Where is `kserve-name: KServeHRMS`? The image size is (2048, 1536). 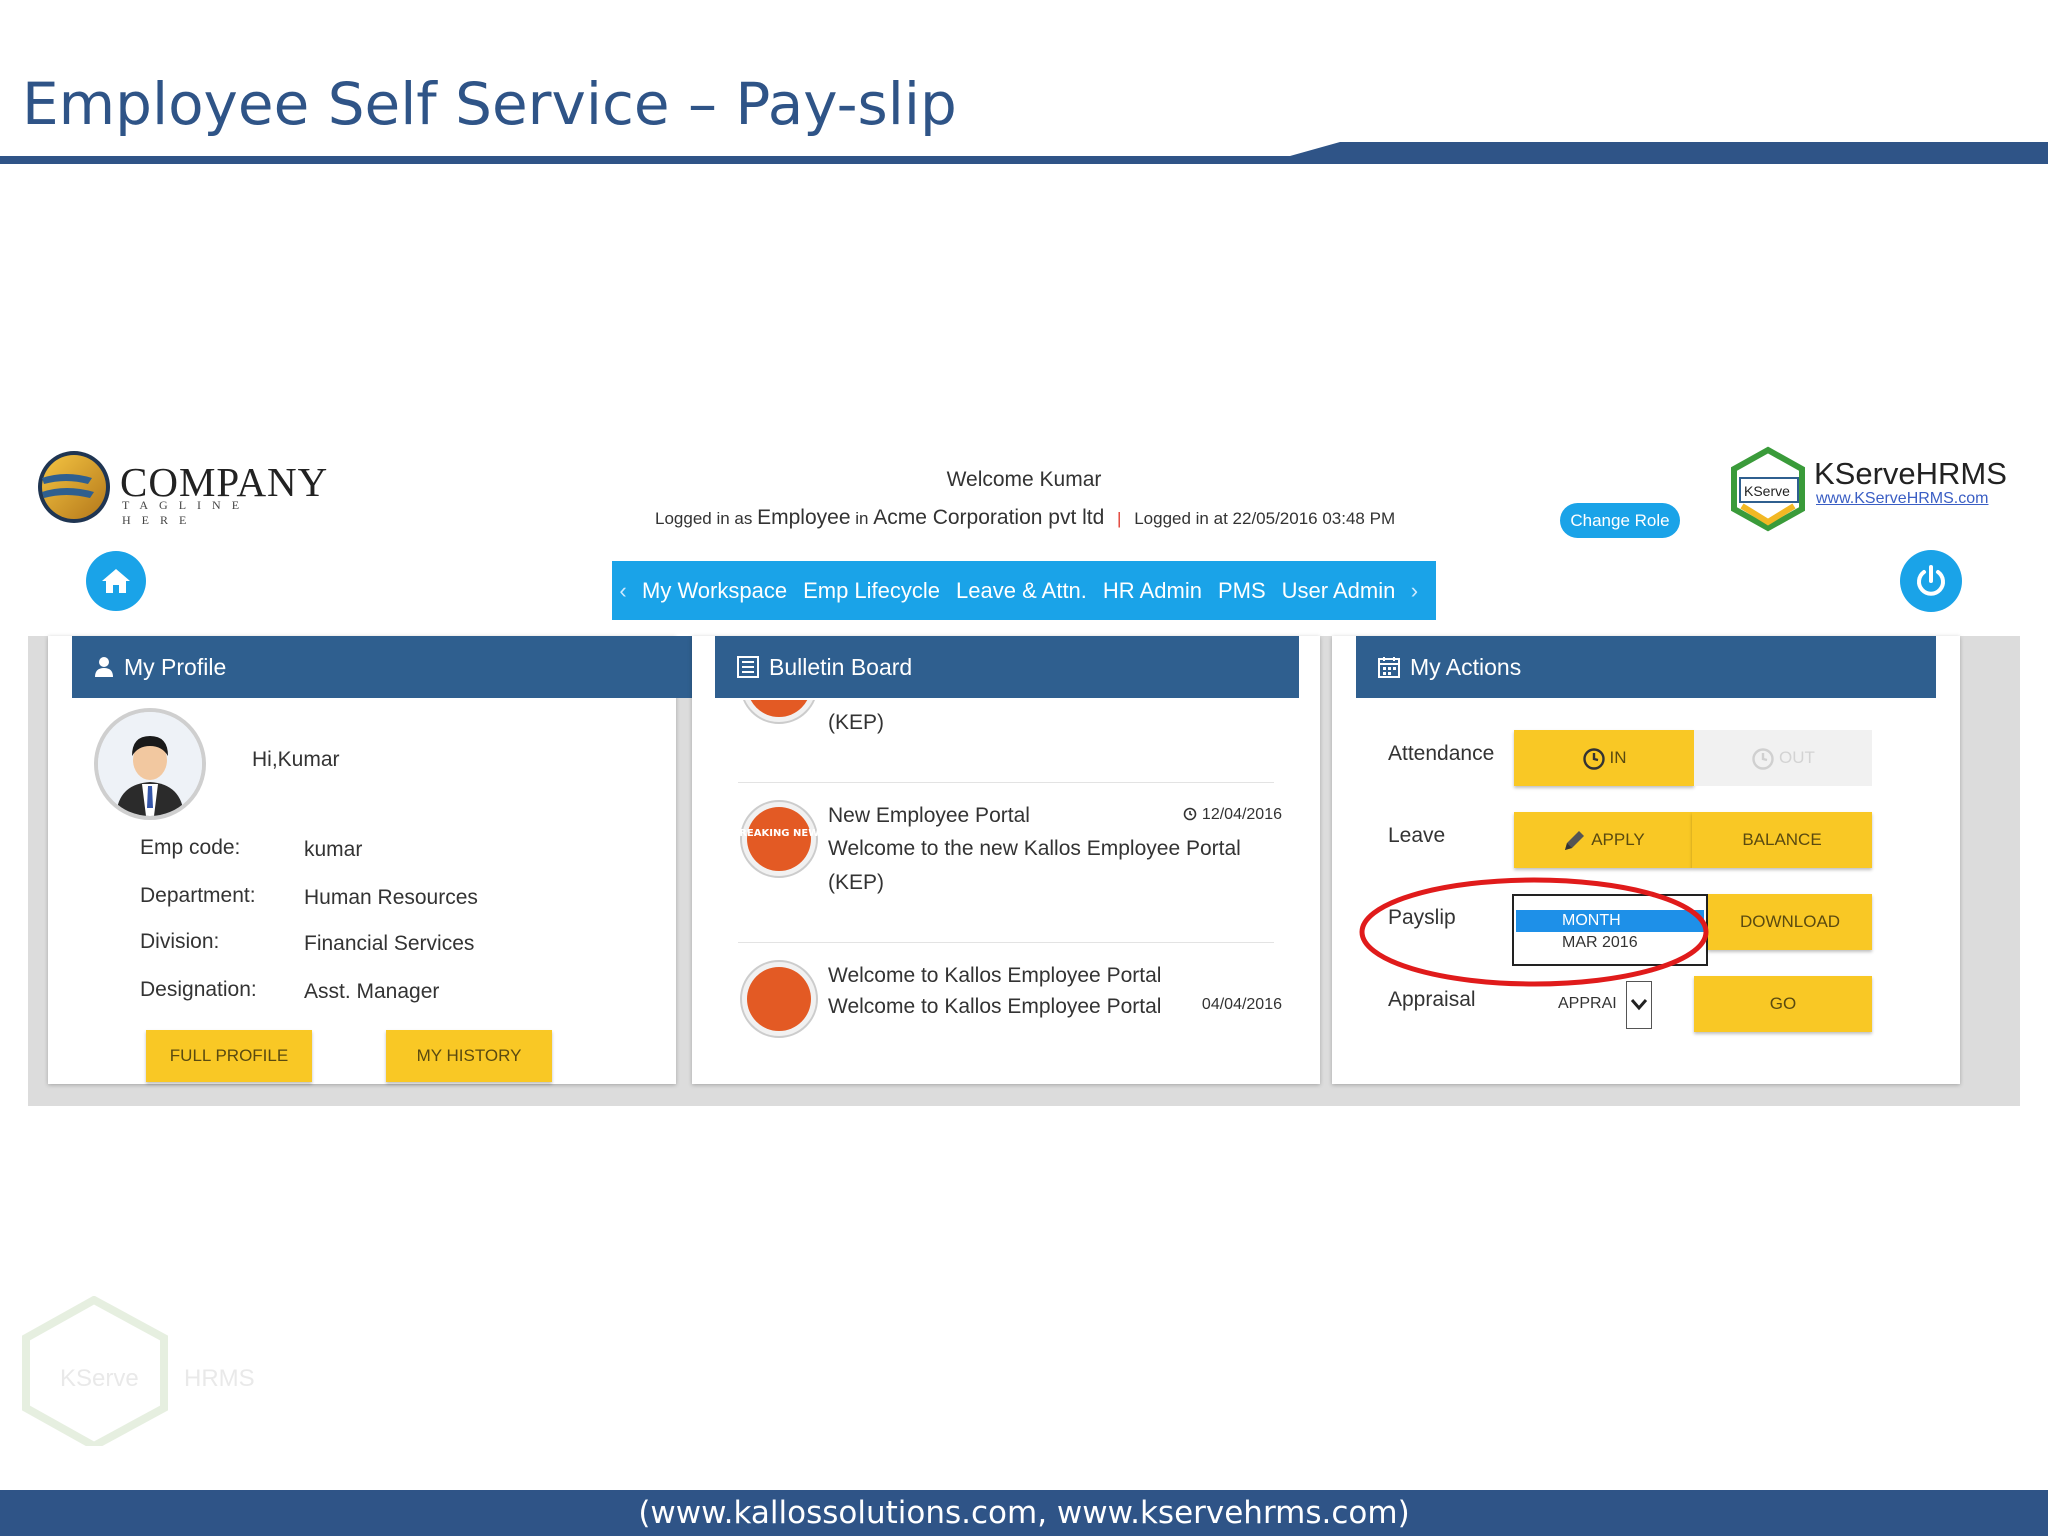 kserve-name: KServeHRMS is located at coordinates (1910, 473).